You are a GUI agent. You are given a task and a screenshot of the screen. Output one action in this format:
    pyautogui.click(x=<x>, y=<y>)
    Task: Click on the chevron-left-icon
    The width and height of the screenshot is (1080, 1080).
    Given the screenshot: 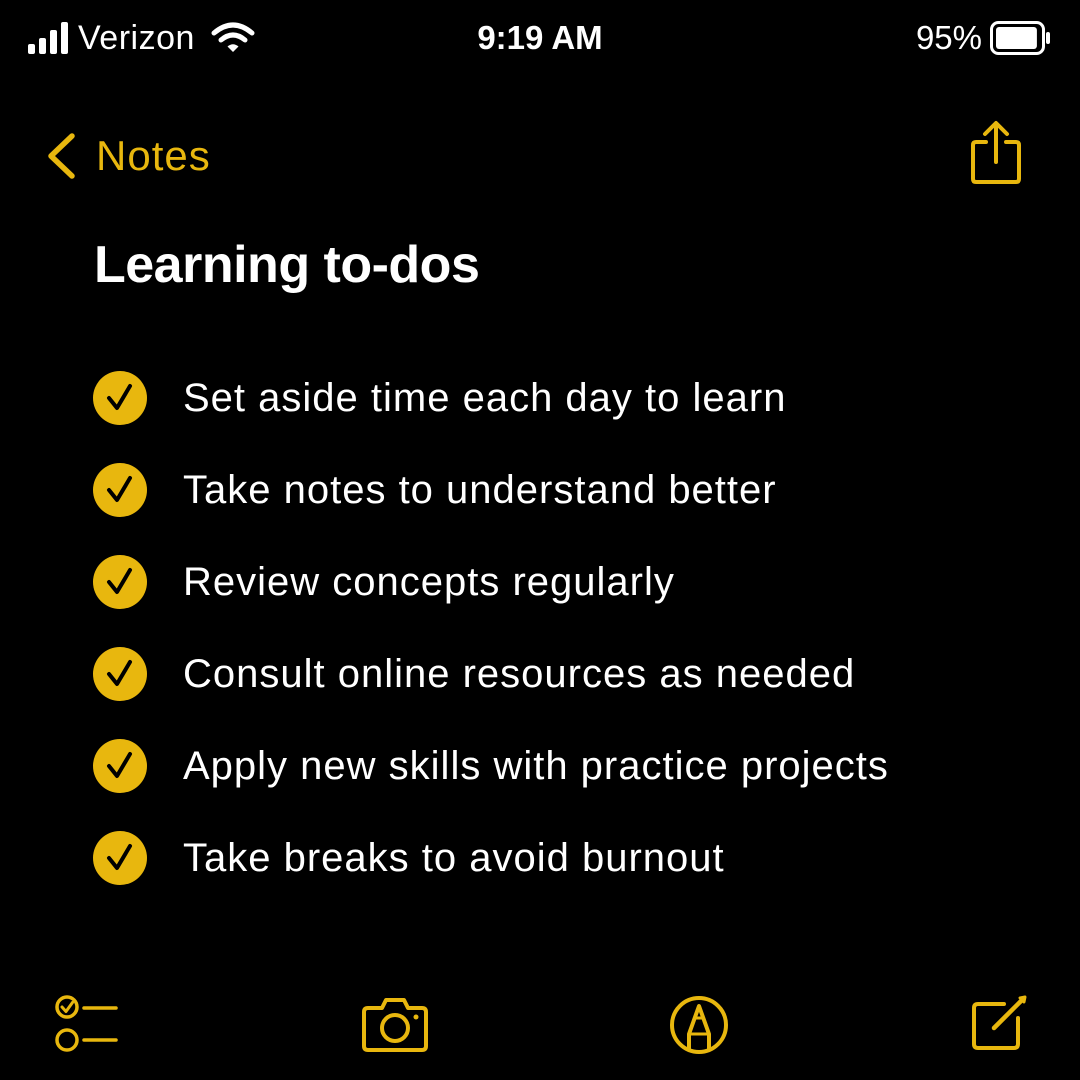 What is the action you would take?
    pyautogui.click(x=61, y=156)
    